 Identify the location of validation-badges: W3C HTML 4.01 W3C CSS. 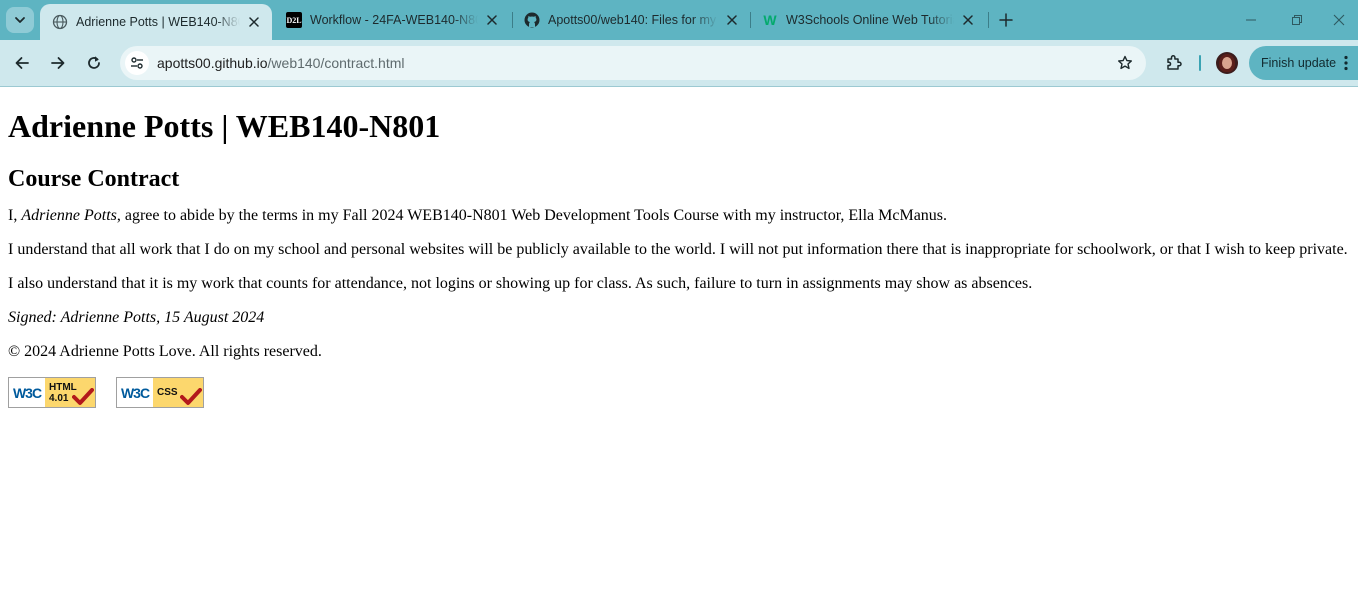
(679, 392).